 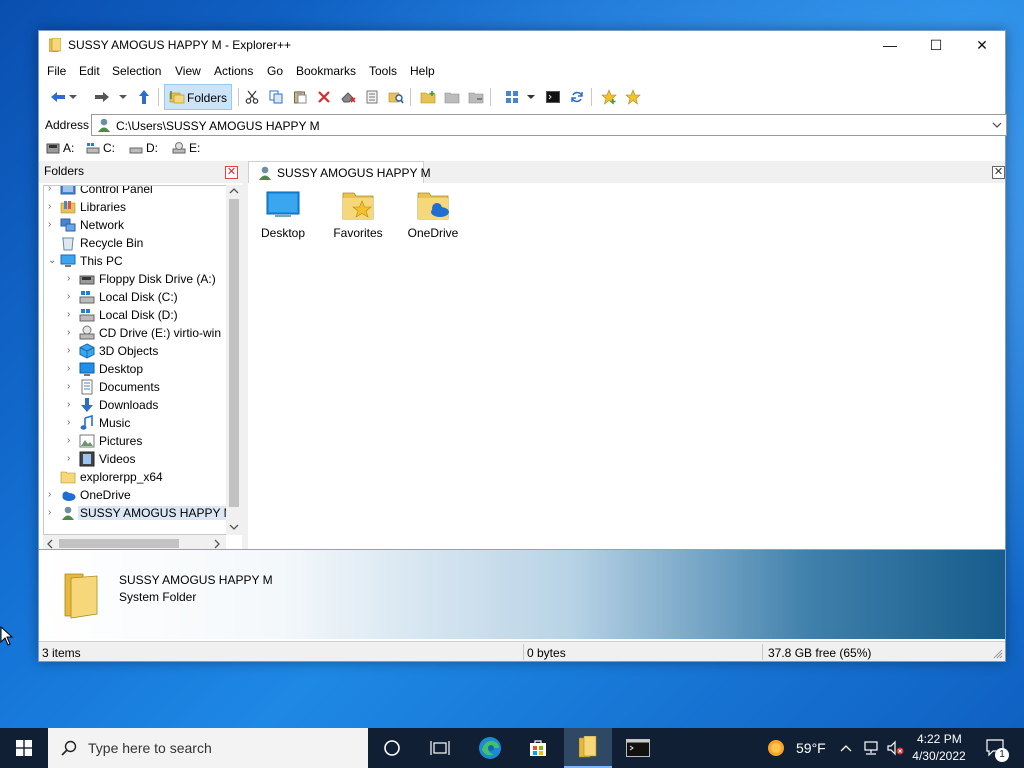 I want to click on maximize-button: ☐, so click(x=936, y=45).